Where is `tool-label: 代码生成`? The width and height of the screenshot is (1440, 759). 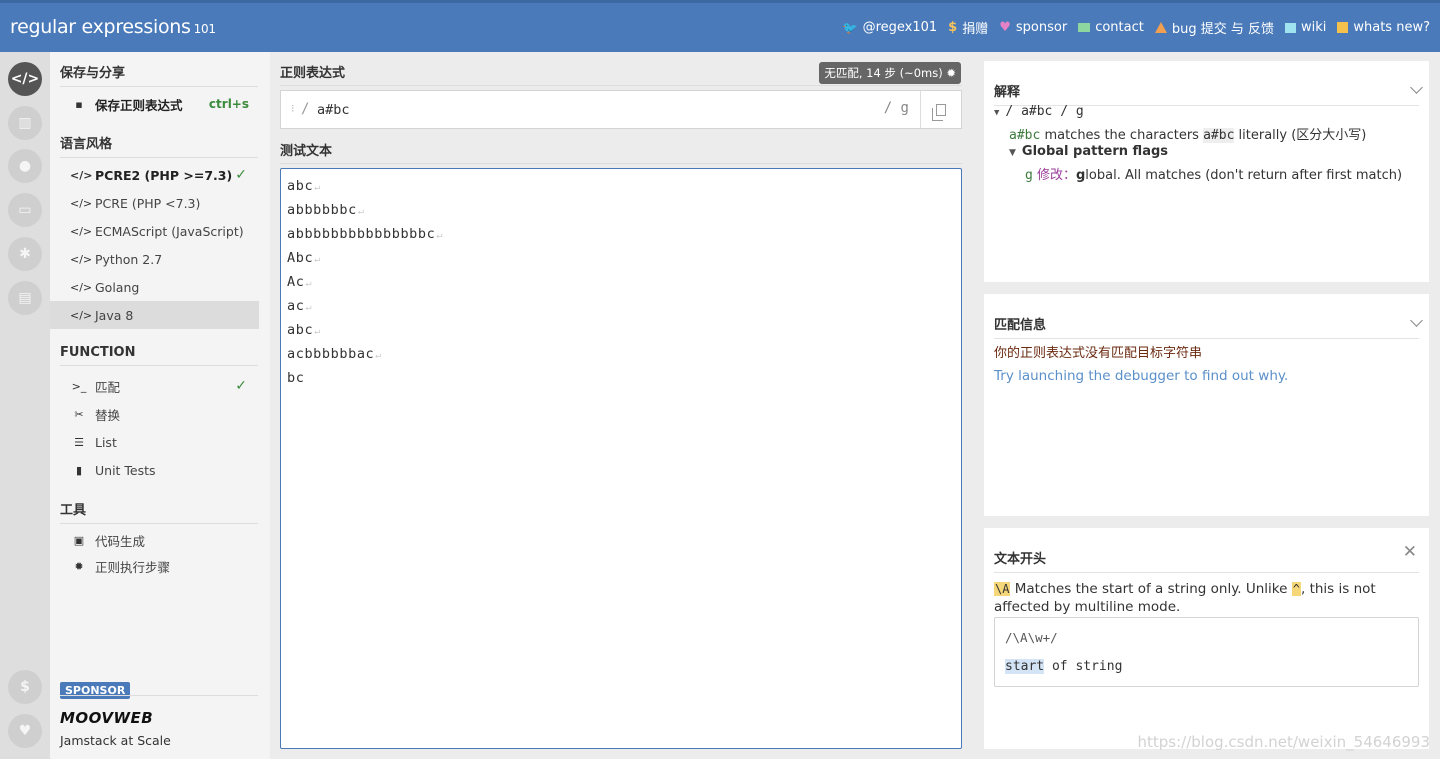 tool-label: 代码生成 is located at coordinates (120, 541).